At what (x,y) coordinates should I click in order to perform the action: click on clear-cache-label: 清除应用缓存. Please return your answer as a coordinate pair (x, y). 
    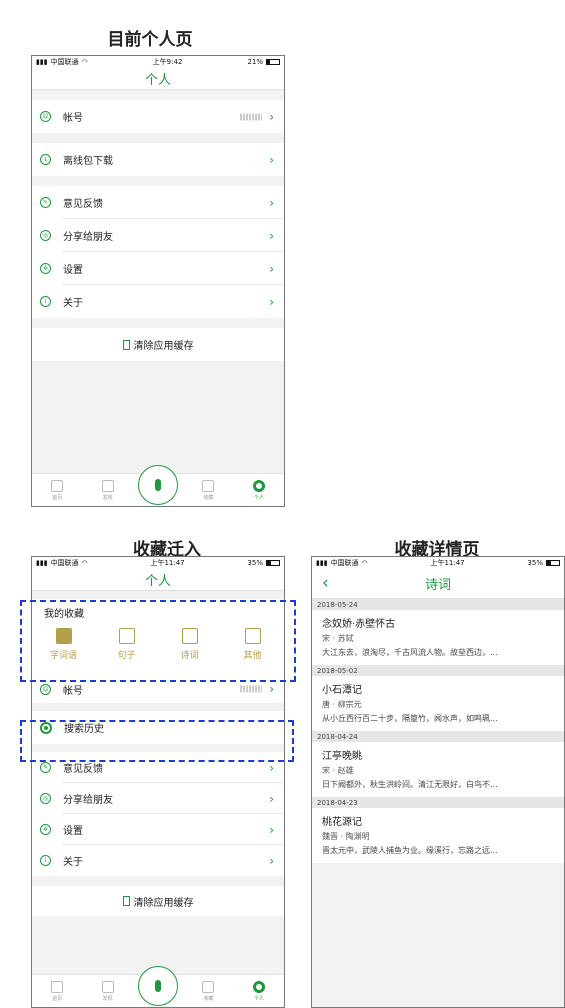
    Looking at the image, I should click on (163, 346).